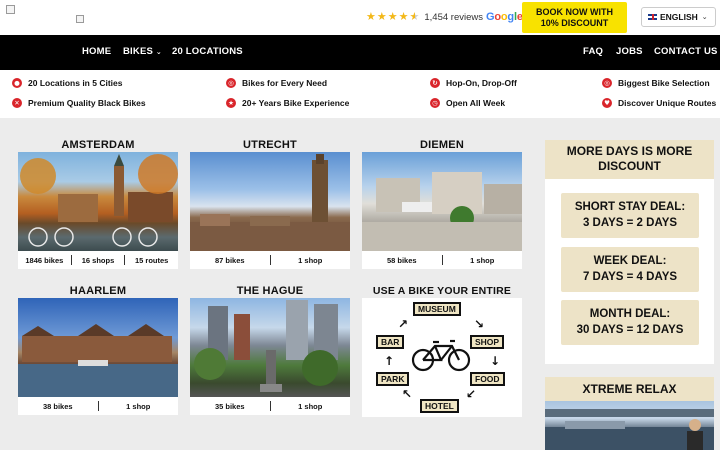  What do you see at coordinates (439, 406) in the screenshot?
I see `hotel-label: HOTEL` at bounding box center [439, 406].